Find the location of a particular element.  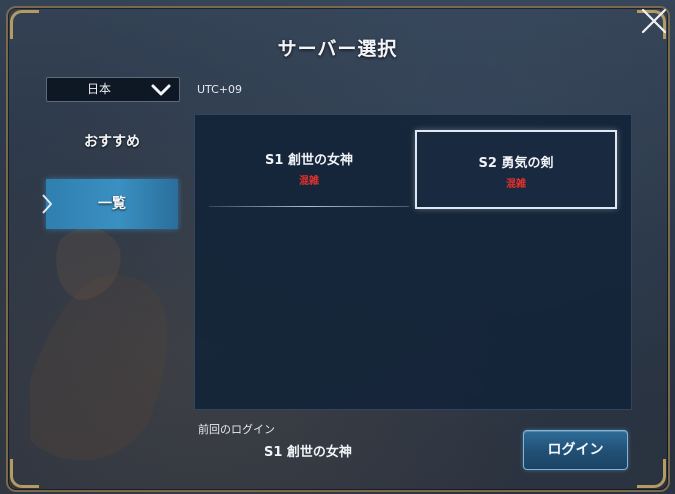

dialog-title: サーバー選択 is located at coordinates (337, 49).